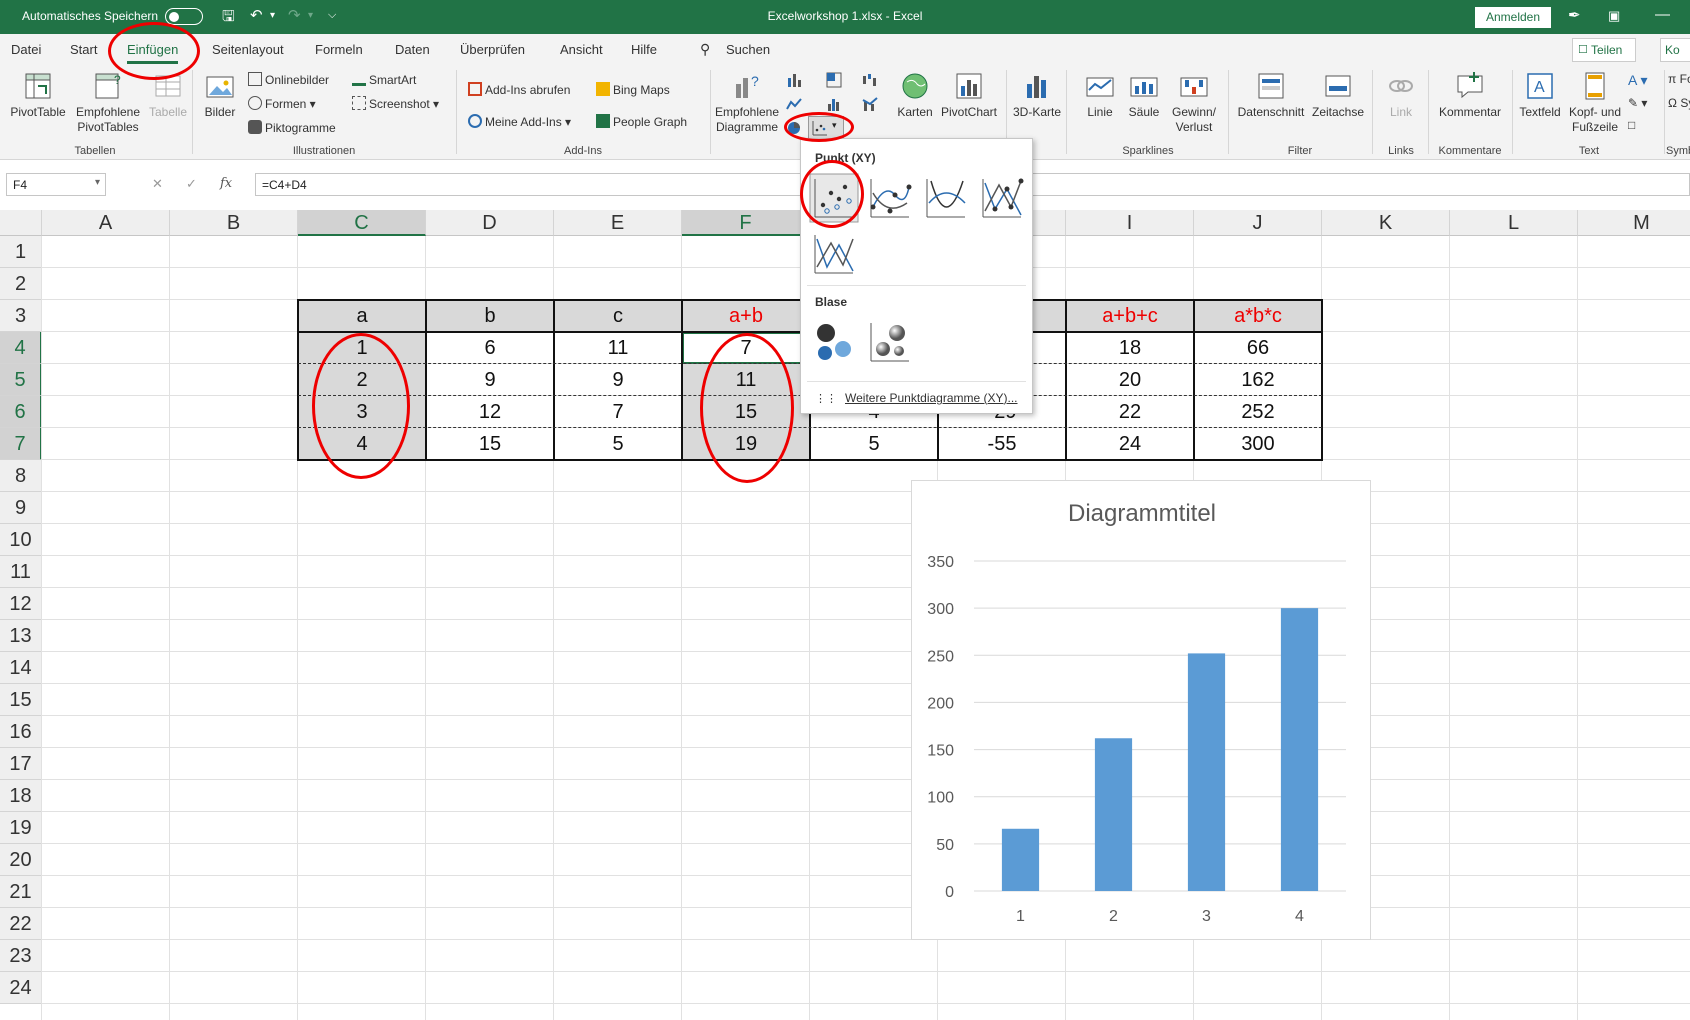 This screenshot has height=1020, width=1690. I want to click on sparkline-line-button: Linie, so click(1100, 95).